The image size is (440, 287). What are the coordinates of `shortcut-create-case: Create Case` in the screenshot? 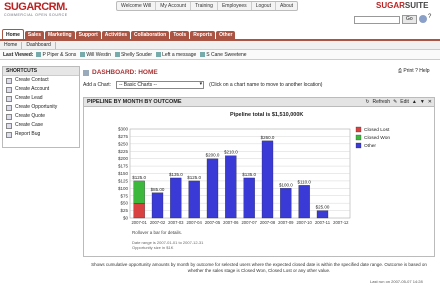 It's located at (41, 125).